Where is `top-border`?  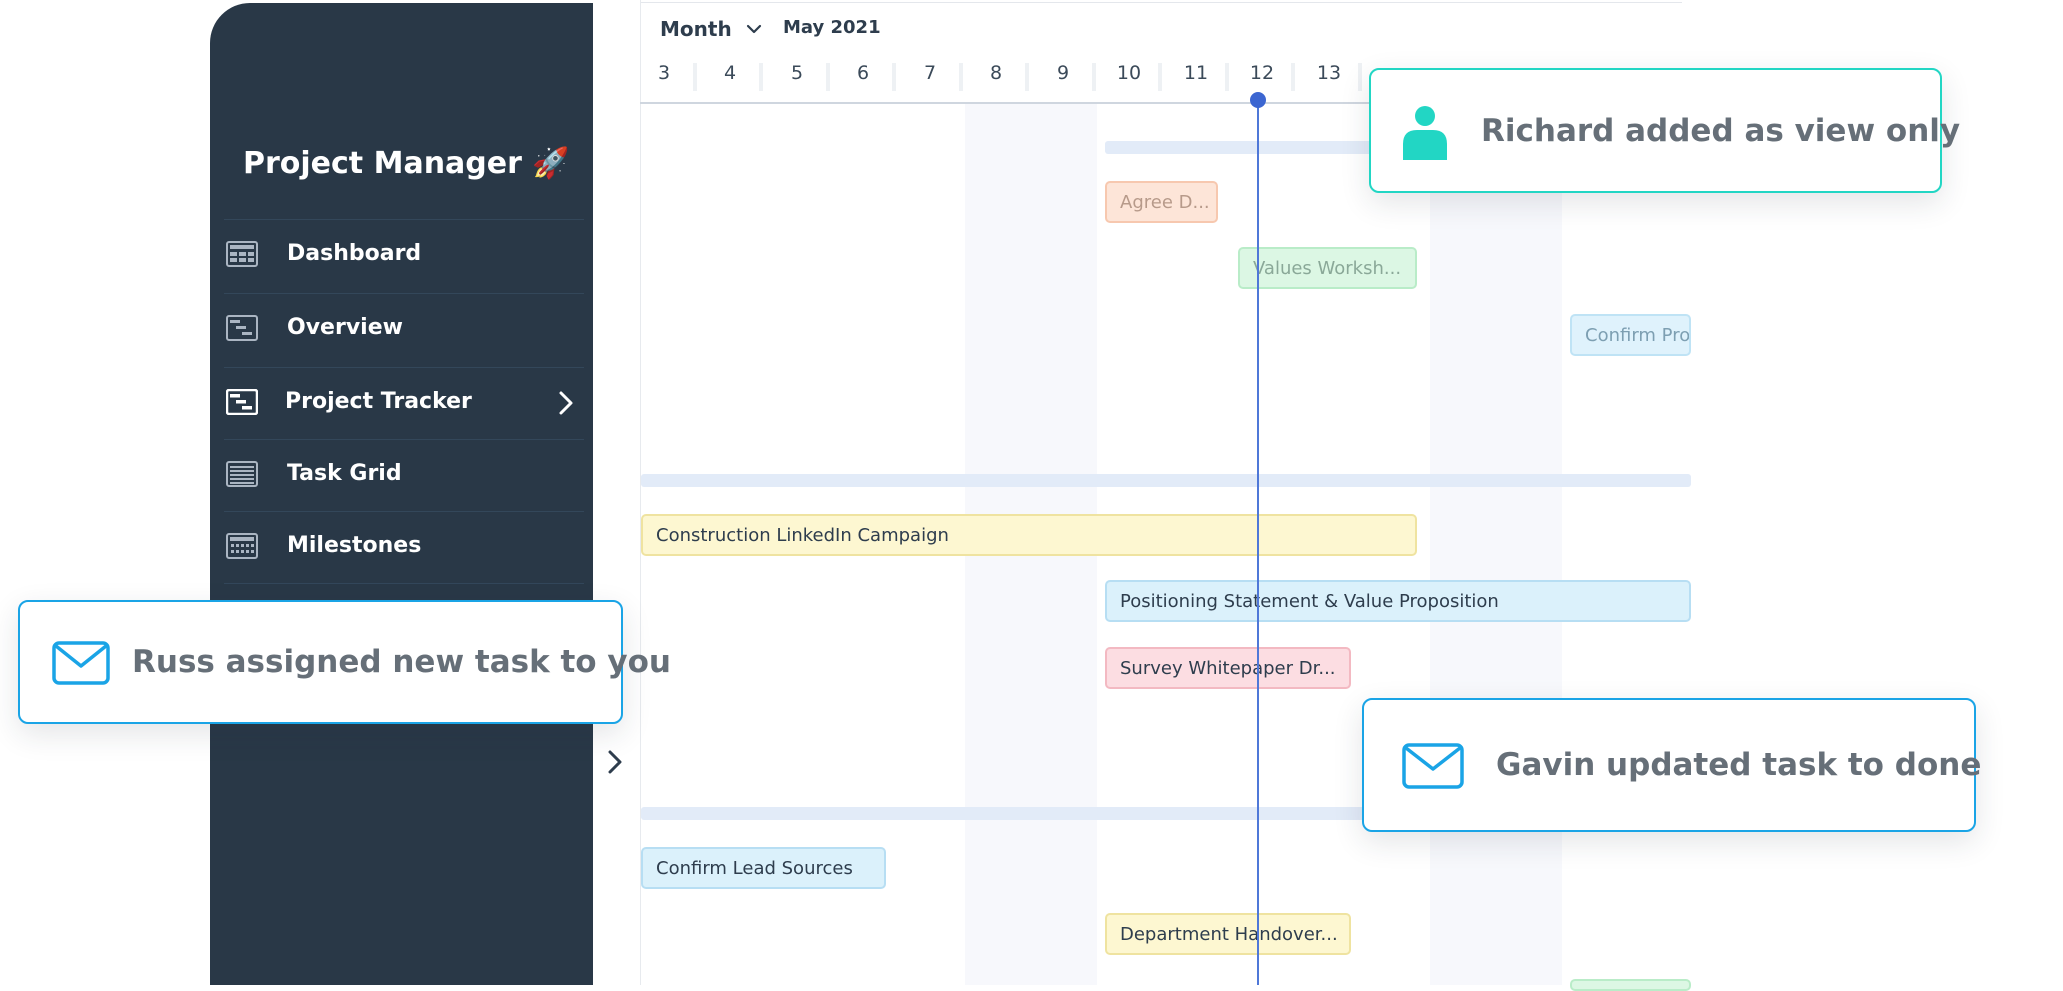 top-border is located at coordinates (1161, 2).